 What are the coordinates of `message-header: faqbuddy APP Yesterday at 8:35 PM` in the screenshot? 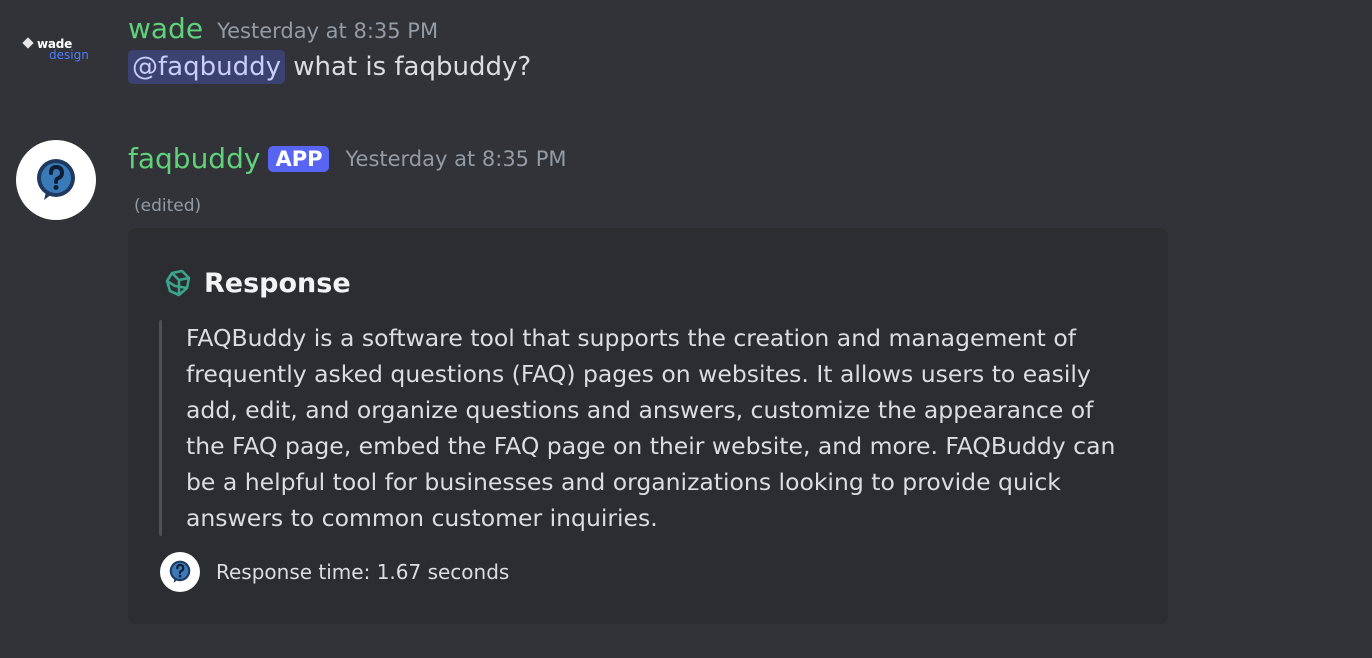 It's located at (347, 158).